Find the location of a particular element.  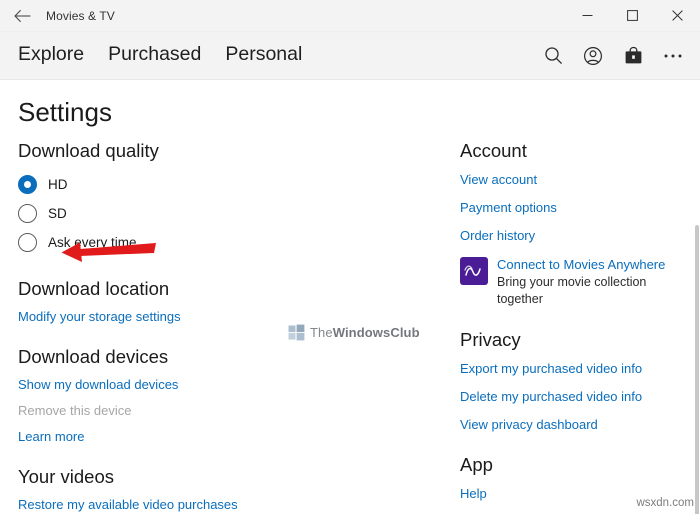

your-videos-heading: Your videos is located at coordinates (219, 477).